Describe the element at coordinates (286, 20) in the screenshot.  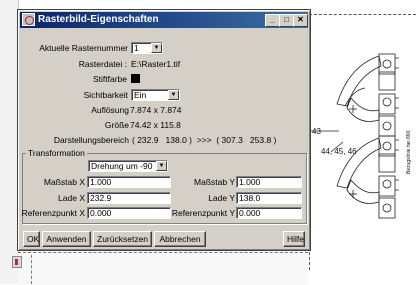
I see `maximize-button: □` at that location.